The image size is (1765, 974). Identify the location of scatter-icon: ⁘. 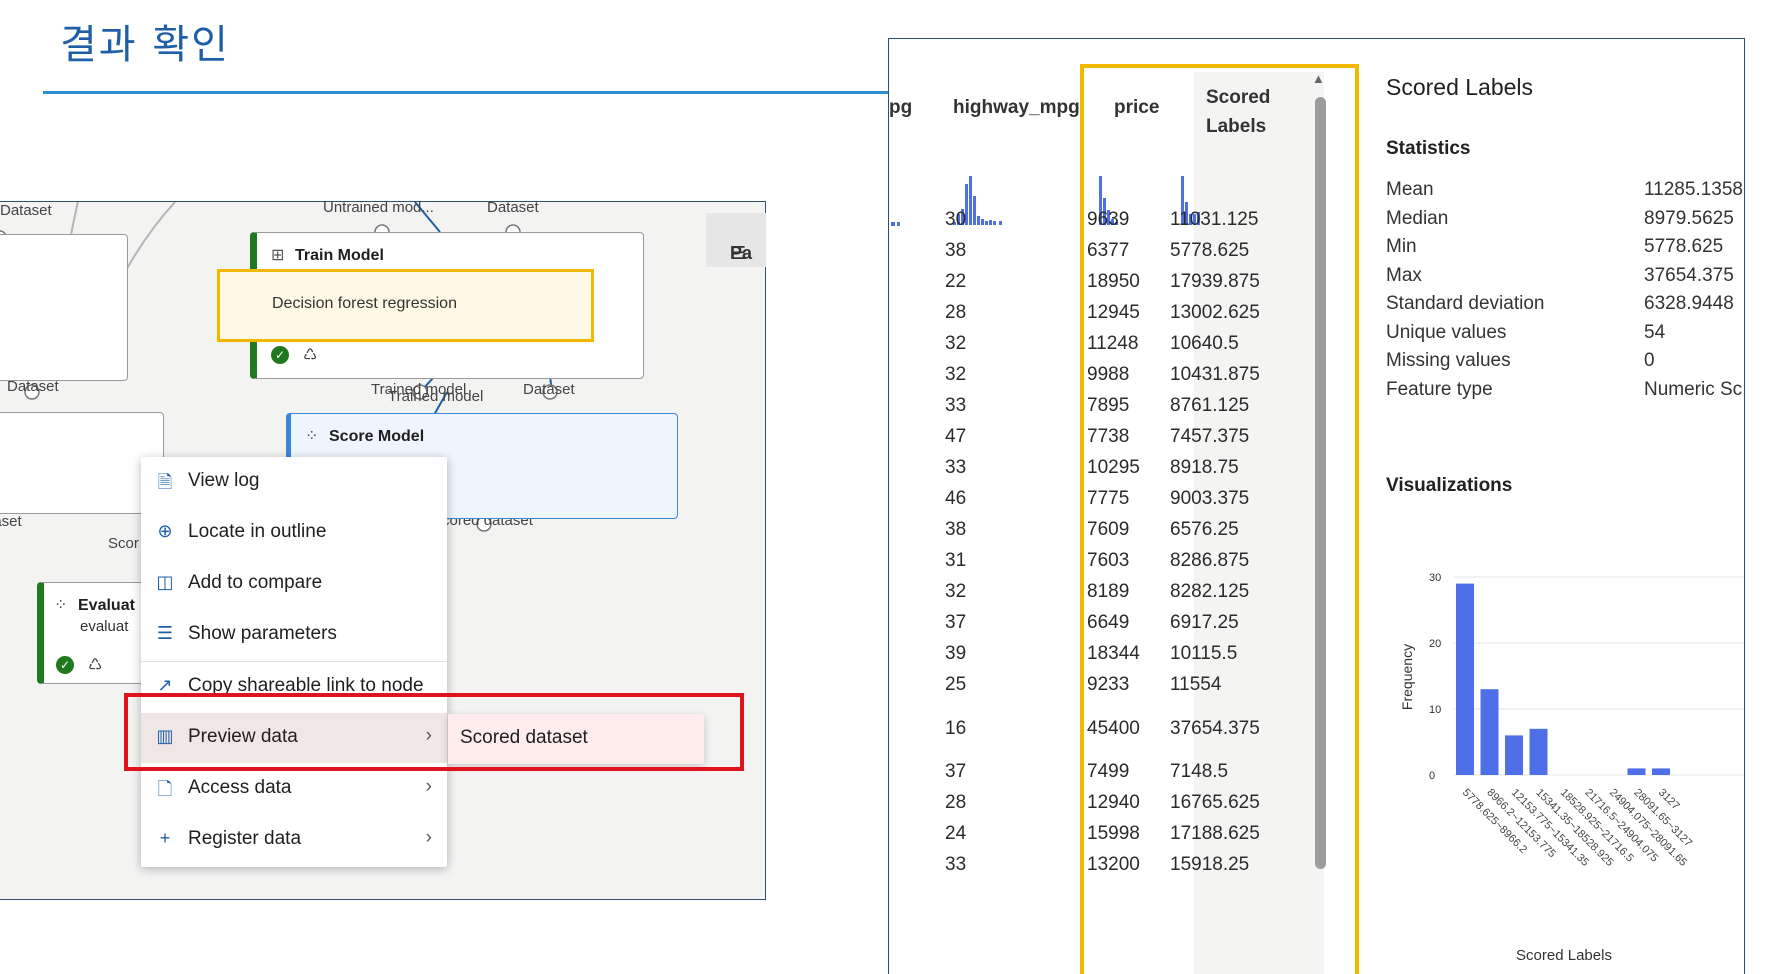
(312, 436).